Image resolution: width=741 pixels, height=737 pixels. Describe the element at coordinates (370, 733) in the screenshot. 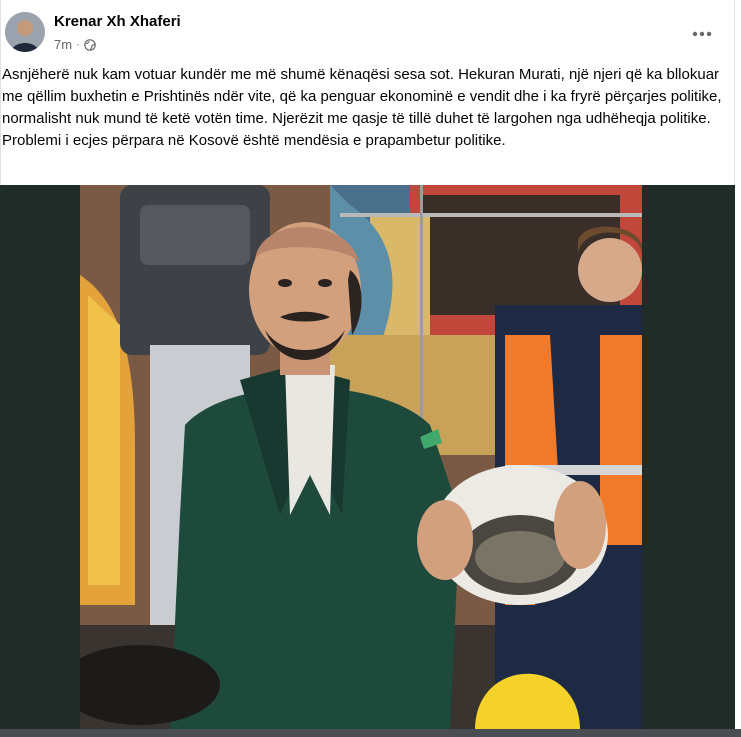

I see `scroll-edge` at that location.